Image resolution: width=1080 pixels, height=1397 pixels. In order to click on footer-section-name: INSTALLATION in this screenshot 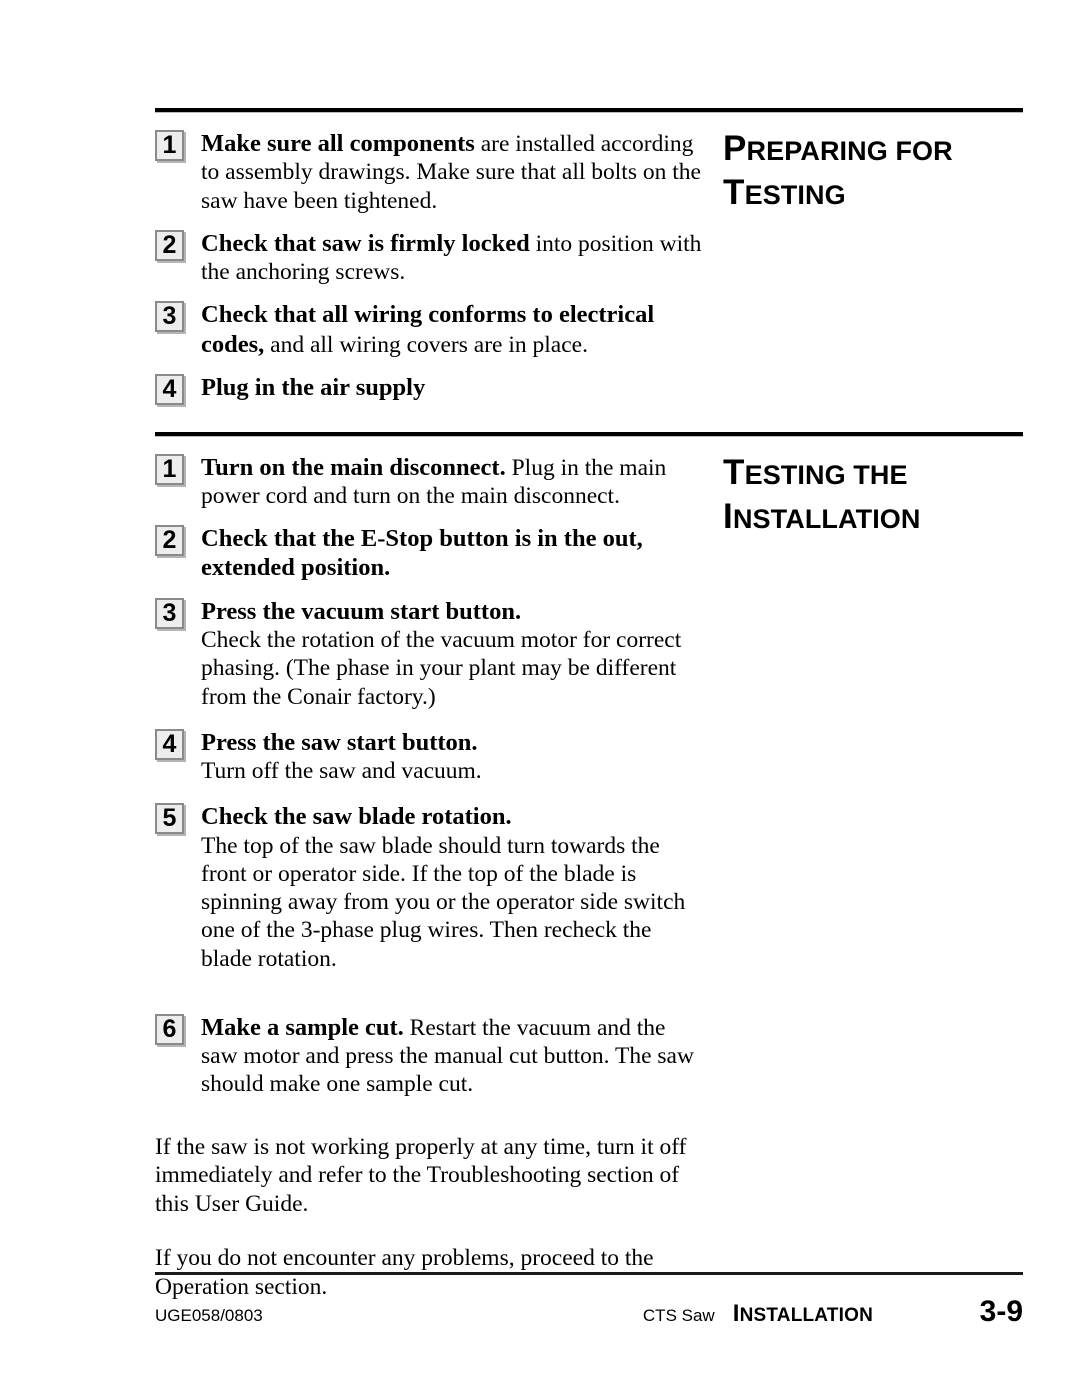, I will do `click(803, 1314)`.